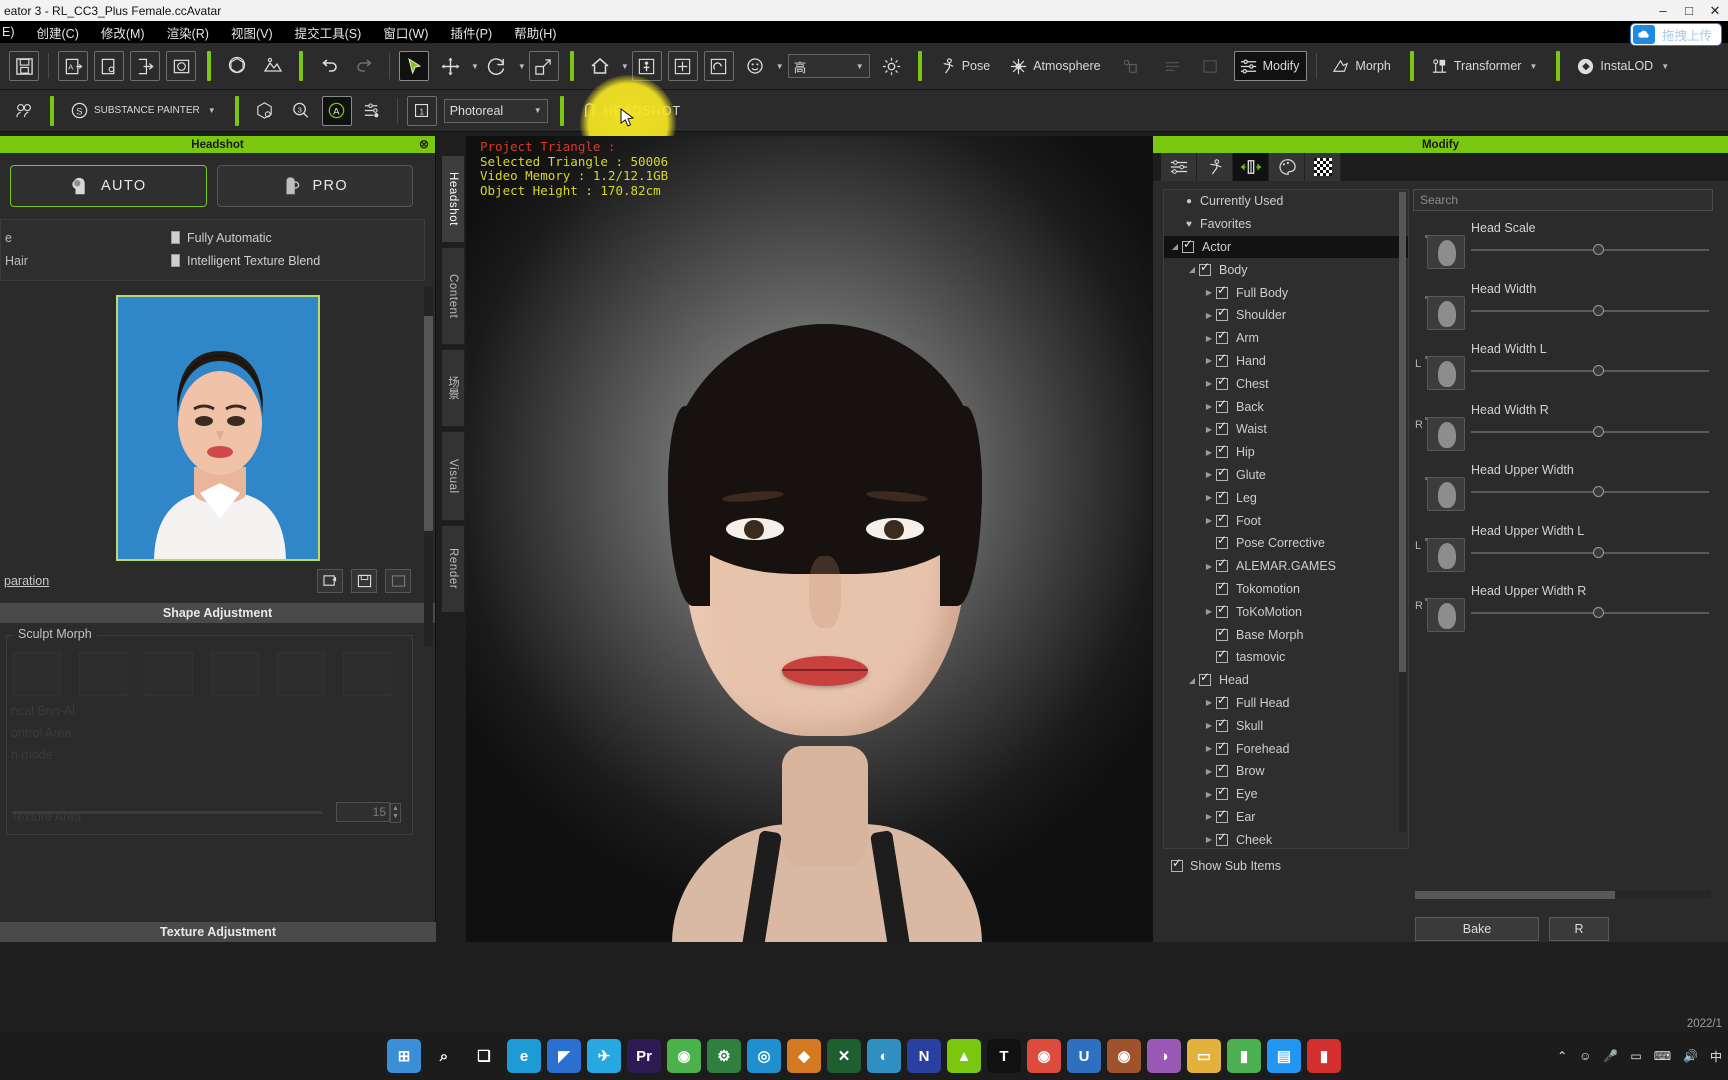 The width and height of the screenshot is (1728, 1080). What do you see at coordinates (144, 111) in the screenshot?
I see `substance-painter-button: S SUBSTANCE PAINTER ▼` at bounding box center [144, 111].